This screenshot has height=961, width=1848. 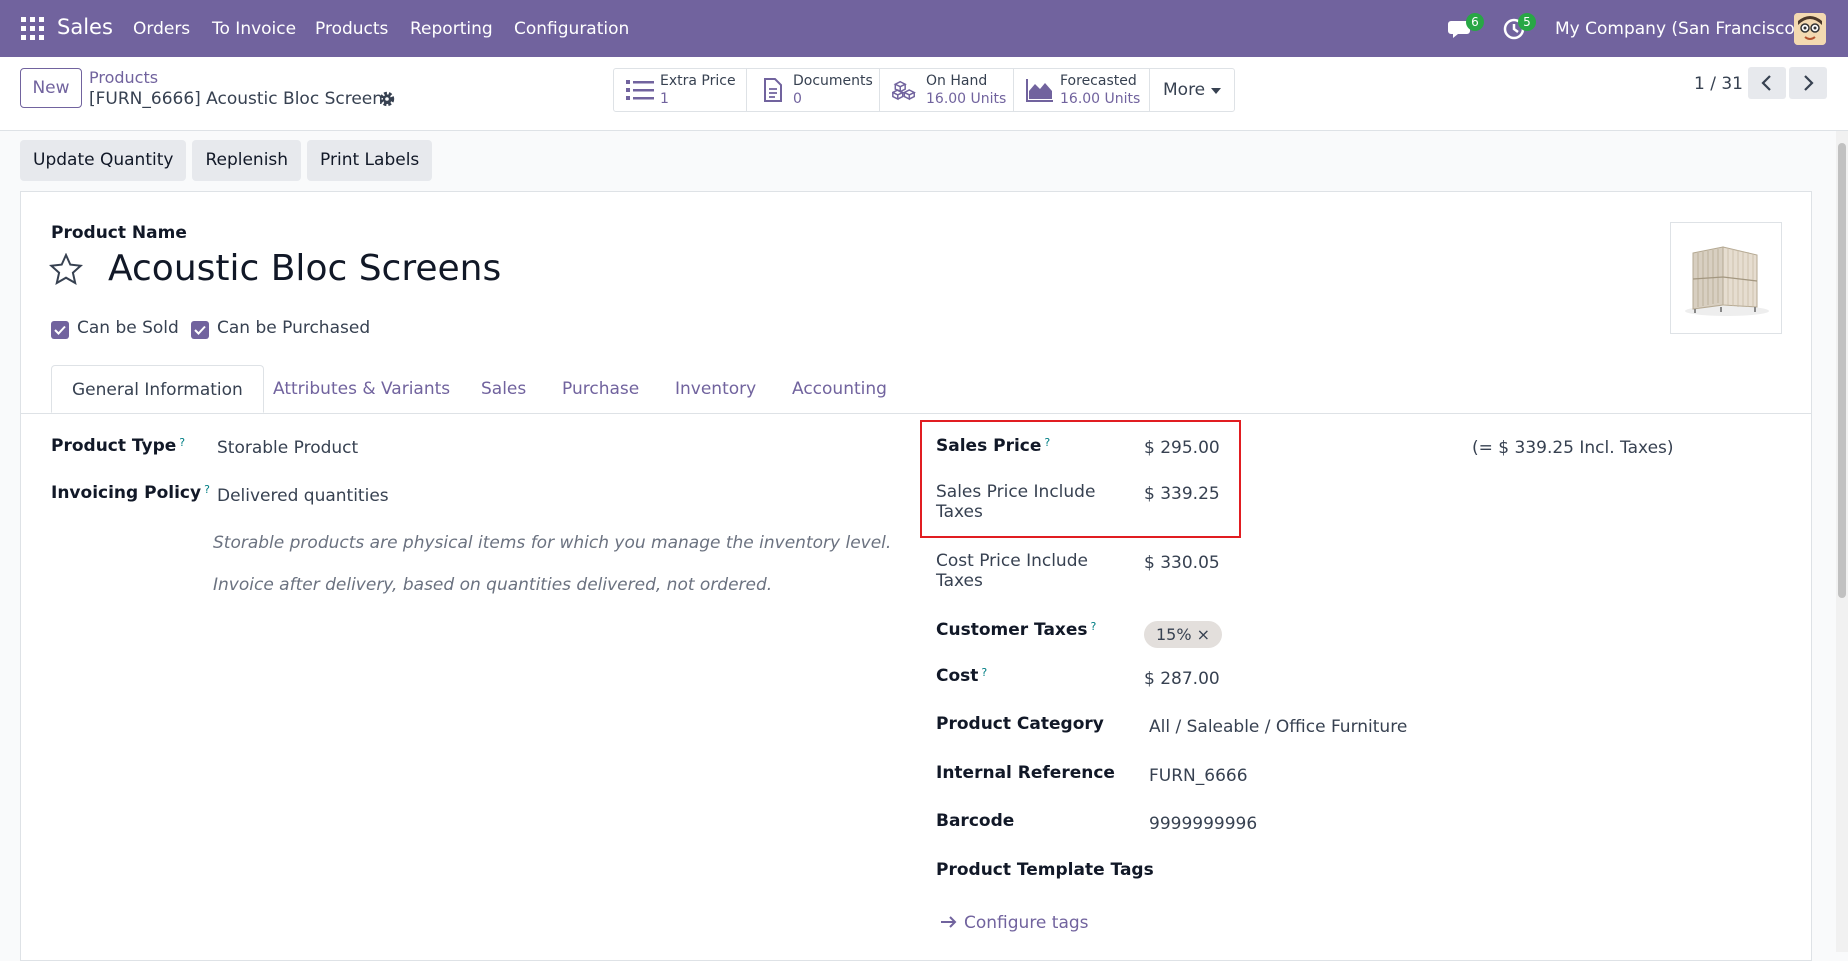 I want to click on extra-price-smart-button: Extra Price 1, so click(x=680, y=90).